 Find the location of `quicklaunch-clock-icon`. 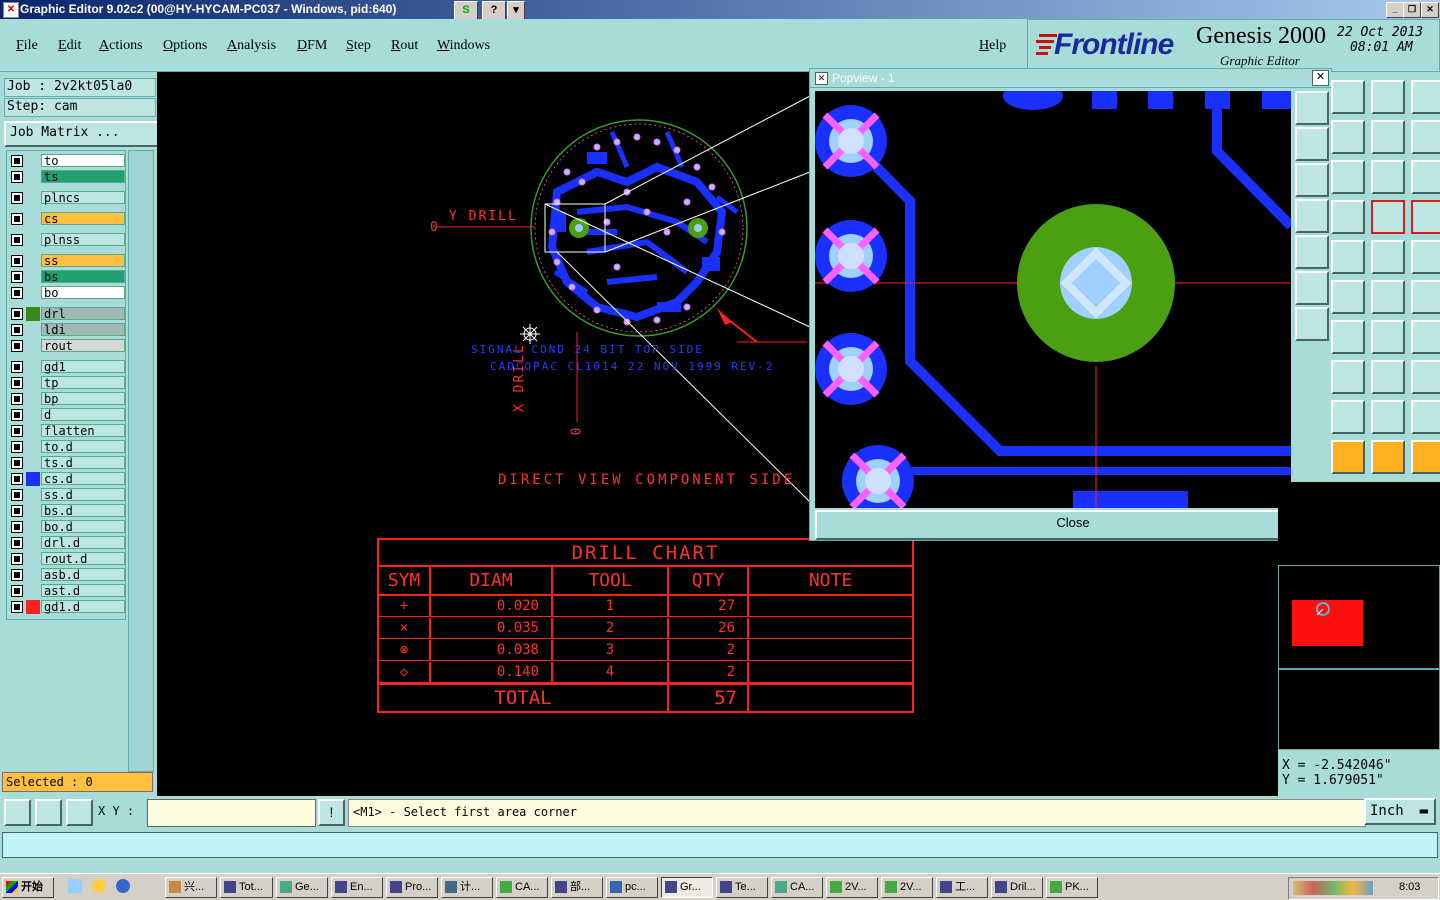

quicklaunch-clock-icon is located at coordinates (99, 886).